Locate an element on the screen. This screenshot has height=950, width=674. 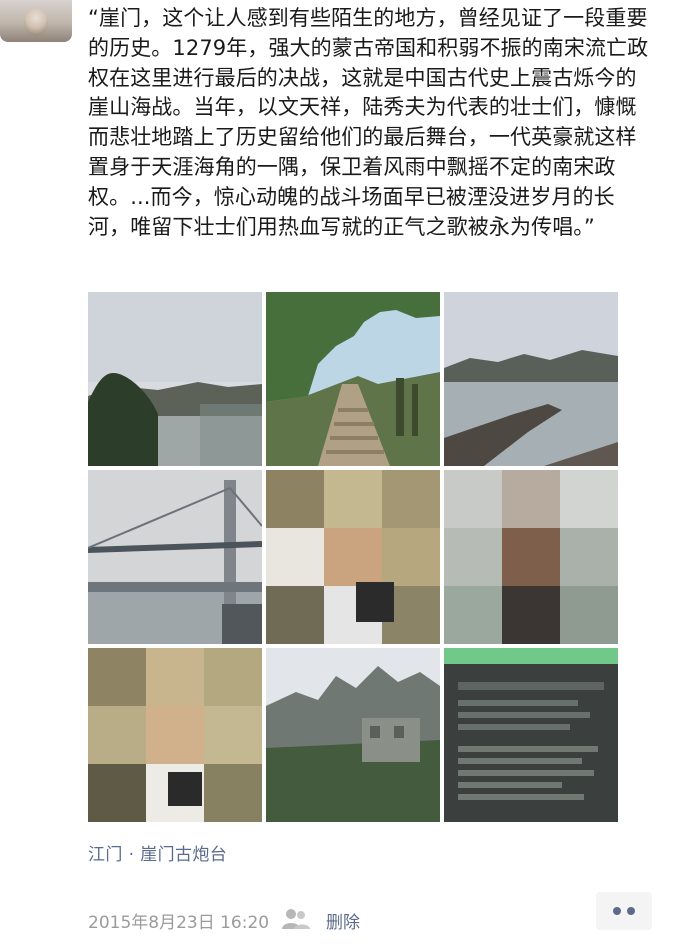
photo-stone-stairway-trees is located at coordinates (353, 379).